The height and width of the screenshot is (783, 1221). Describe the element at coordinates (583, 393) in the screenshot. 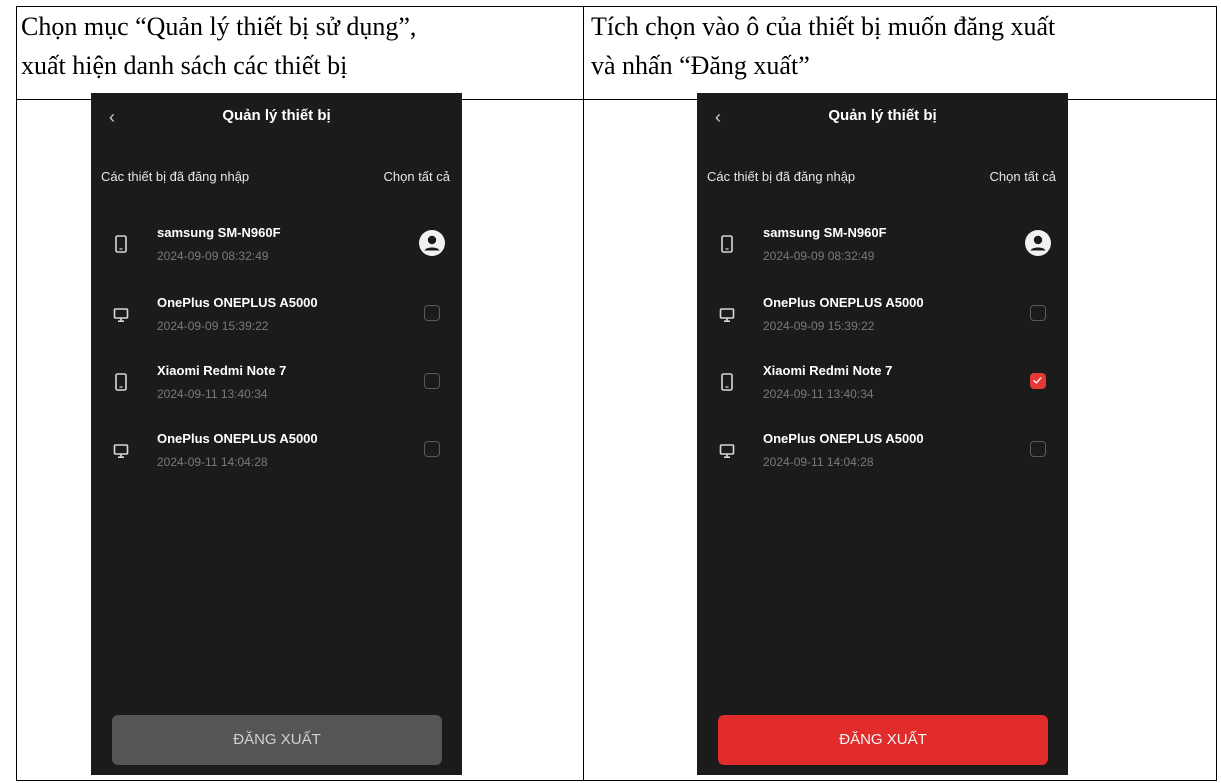

I see `column-divider` at that location.